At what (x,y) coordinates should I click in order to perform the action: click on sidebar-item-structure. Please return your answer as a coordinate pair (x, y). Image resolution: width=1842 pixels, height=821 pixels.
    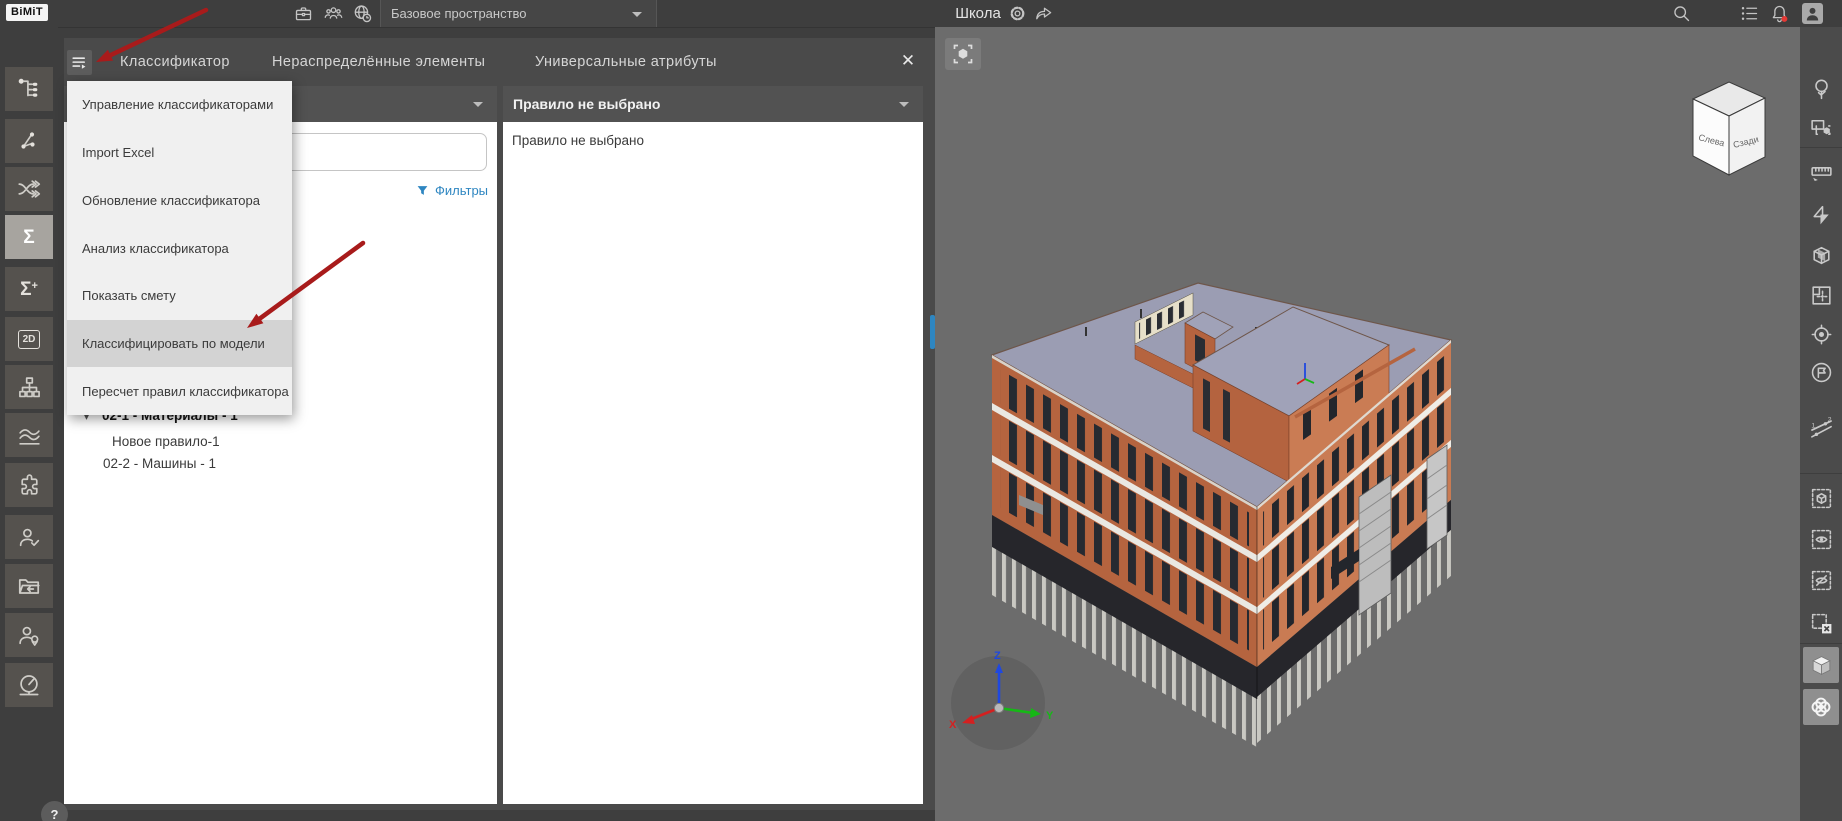
    Looking at the image, I should click on (29, 387).